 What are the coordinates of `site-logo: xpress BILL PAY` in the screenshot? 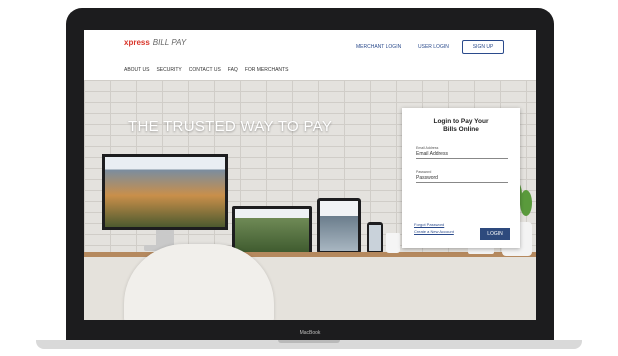 It's located at (155, 42).